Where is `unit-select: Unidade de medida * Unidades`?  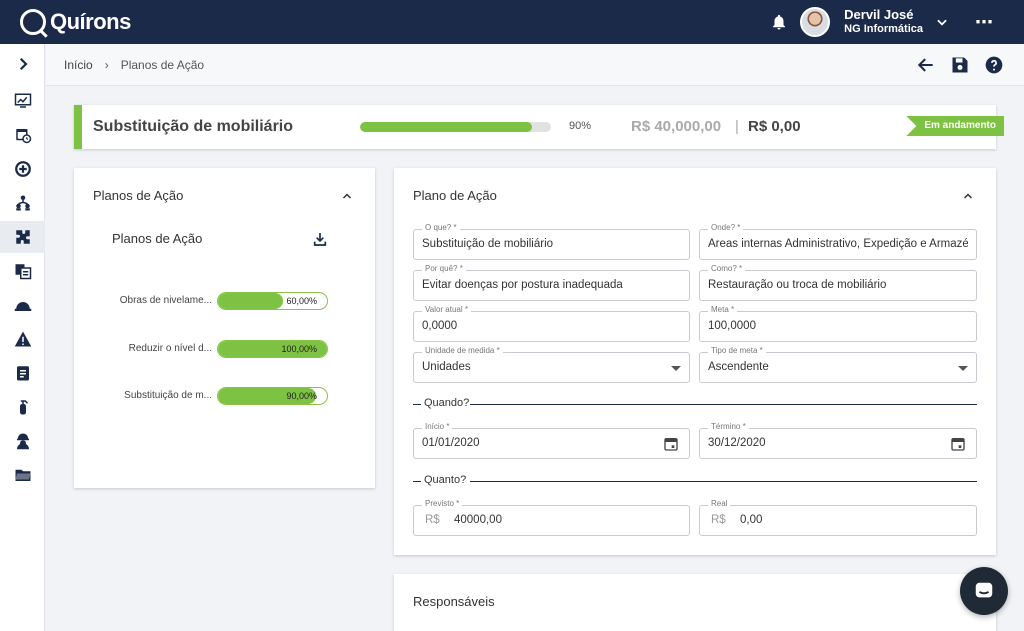 unit-select: Unidade de medida * Unidades is located at coordinates (551, 364).